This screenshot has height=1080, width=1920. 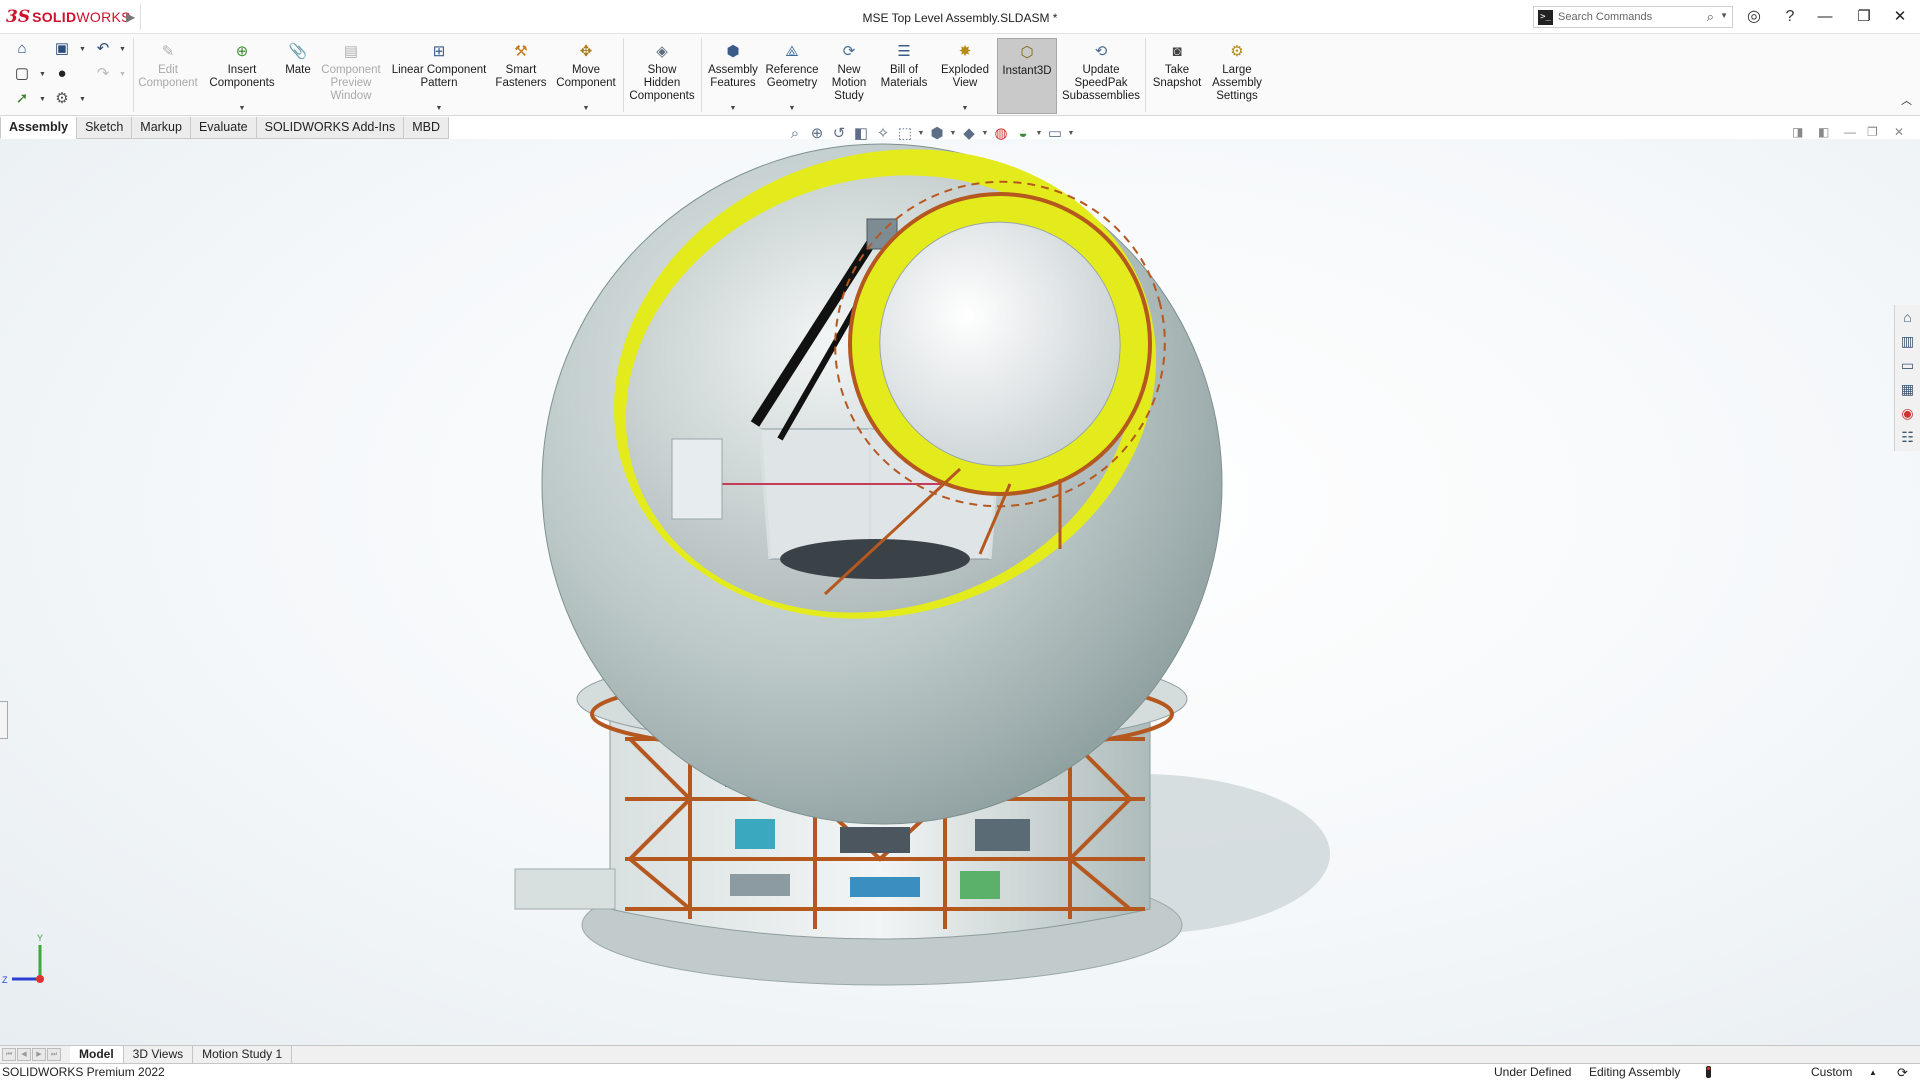 I want to click on undo-icon: ↶, so click(x=103, y=49).